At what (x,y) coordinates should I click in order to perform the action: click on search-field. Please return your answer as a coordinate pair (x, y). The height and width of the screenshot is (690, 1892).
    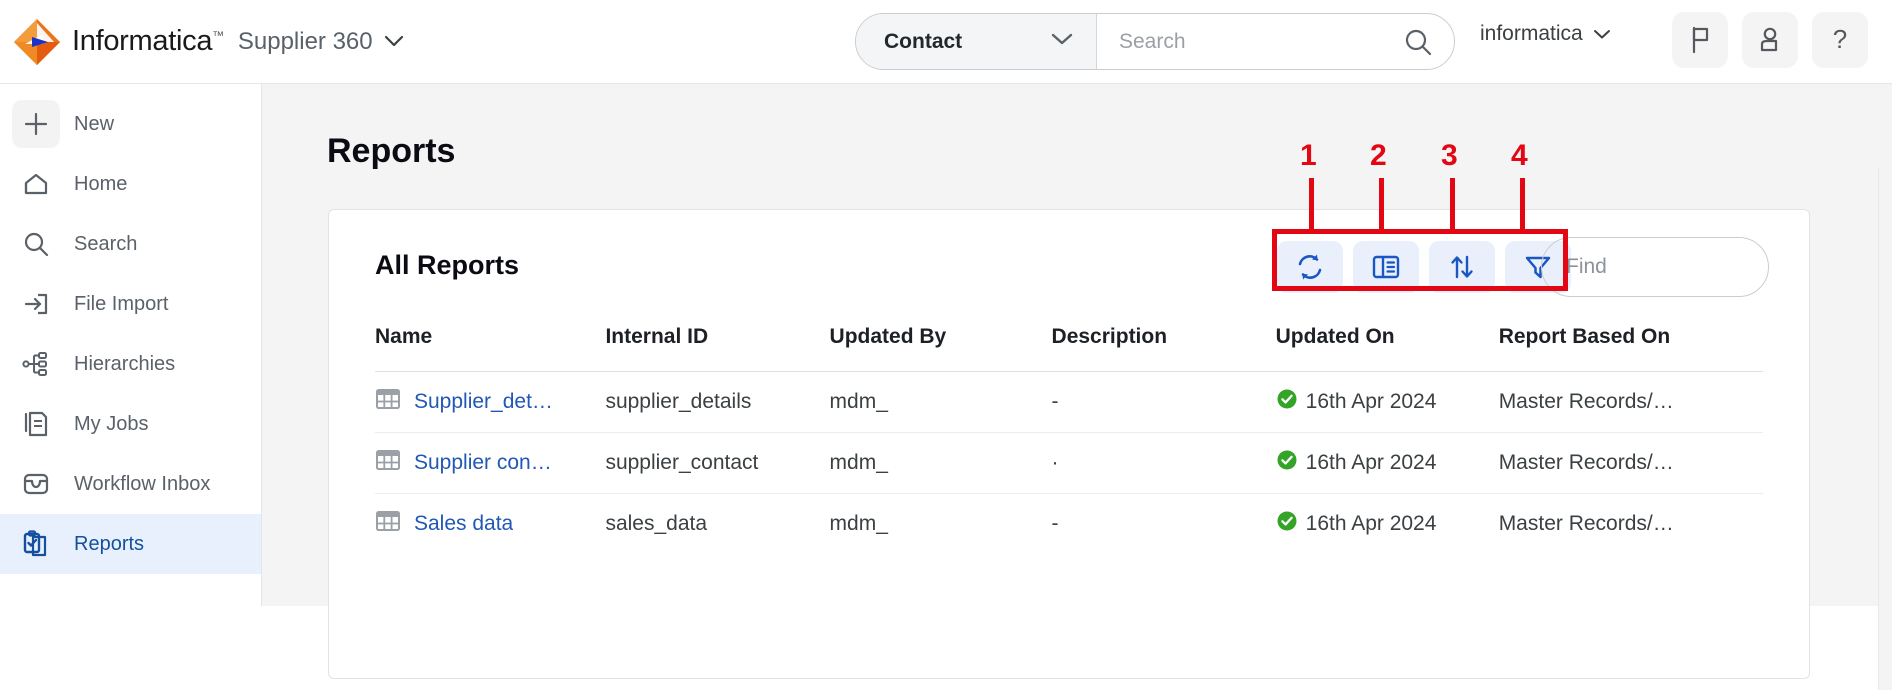
    Looking at the image, I should click on (1275, 41).